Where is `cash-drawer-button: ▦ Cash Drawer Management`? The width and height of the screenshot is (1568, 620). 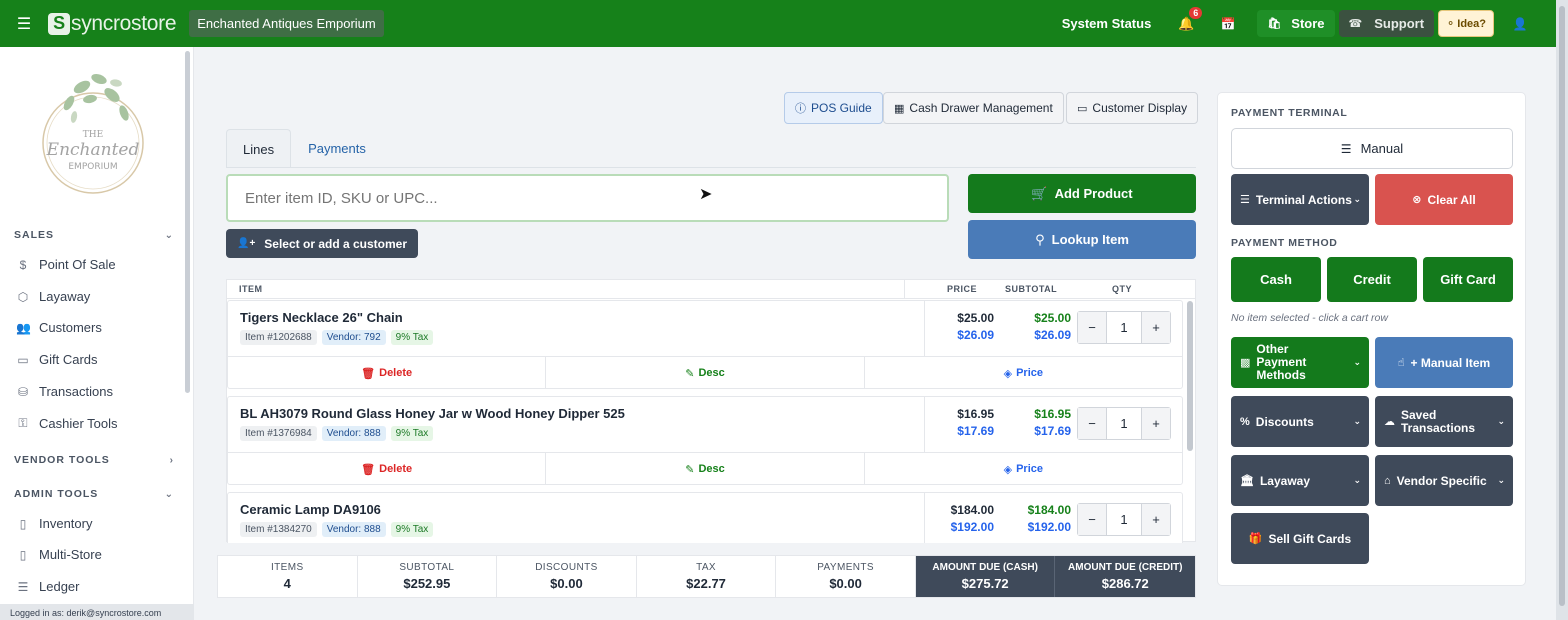
cash-drawer-button: ▦ Cash Drawer Management is located at coordinates (973, 108).